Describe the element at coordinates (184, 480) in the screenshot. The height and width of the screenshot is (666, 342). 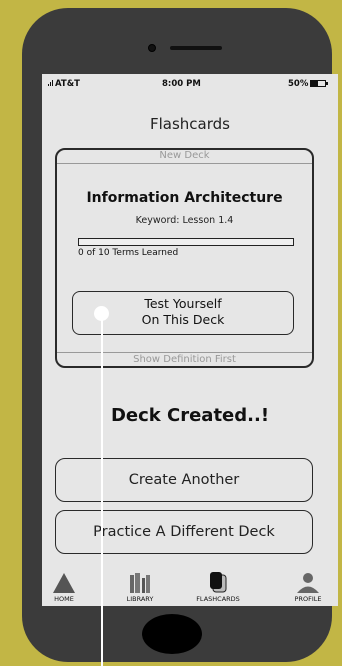
I see `create-another-button: Create Another` at that location.